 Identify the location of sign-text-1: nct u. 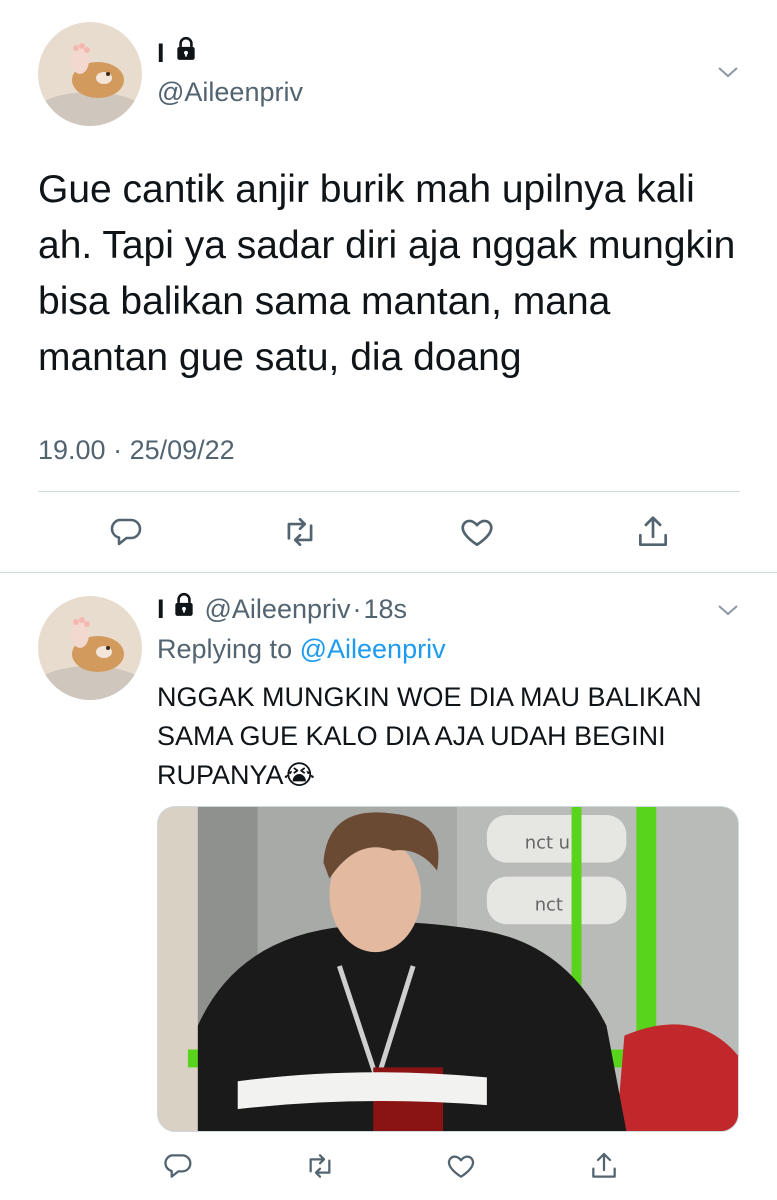
(547, 843).